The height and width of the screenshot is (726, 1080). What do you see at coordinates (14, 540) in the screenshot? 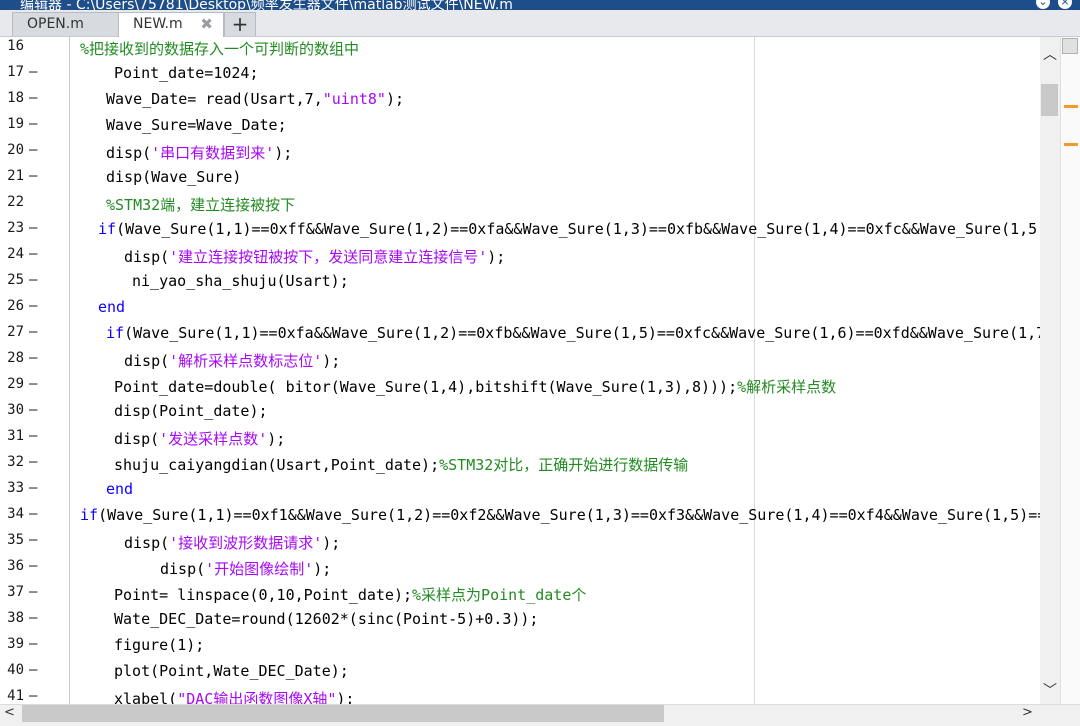
I see `line-number: 35` at bounding box center [14, 540].